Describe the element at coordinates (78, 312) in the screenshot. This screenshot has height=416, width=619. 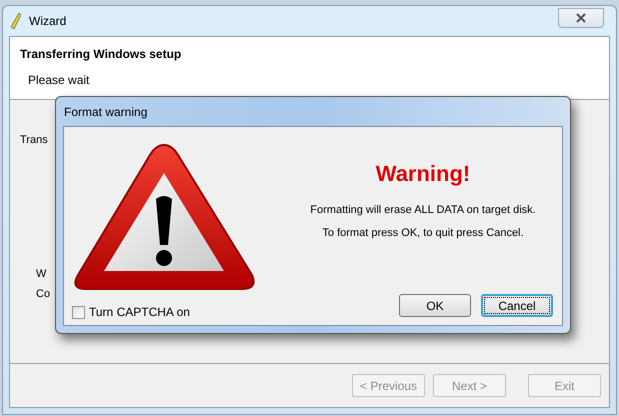
I see `checkbox` at that location.